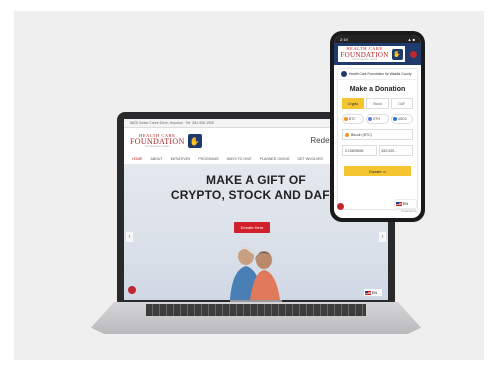 Image resolution: width=498 pixels, height=371 pixels. Describe the element at coordinates (411, 39) in the screenshot. I see `status-icons: ▲ ■` at that location.